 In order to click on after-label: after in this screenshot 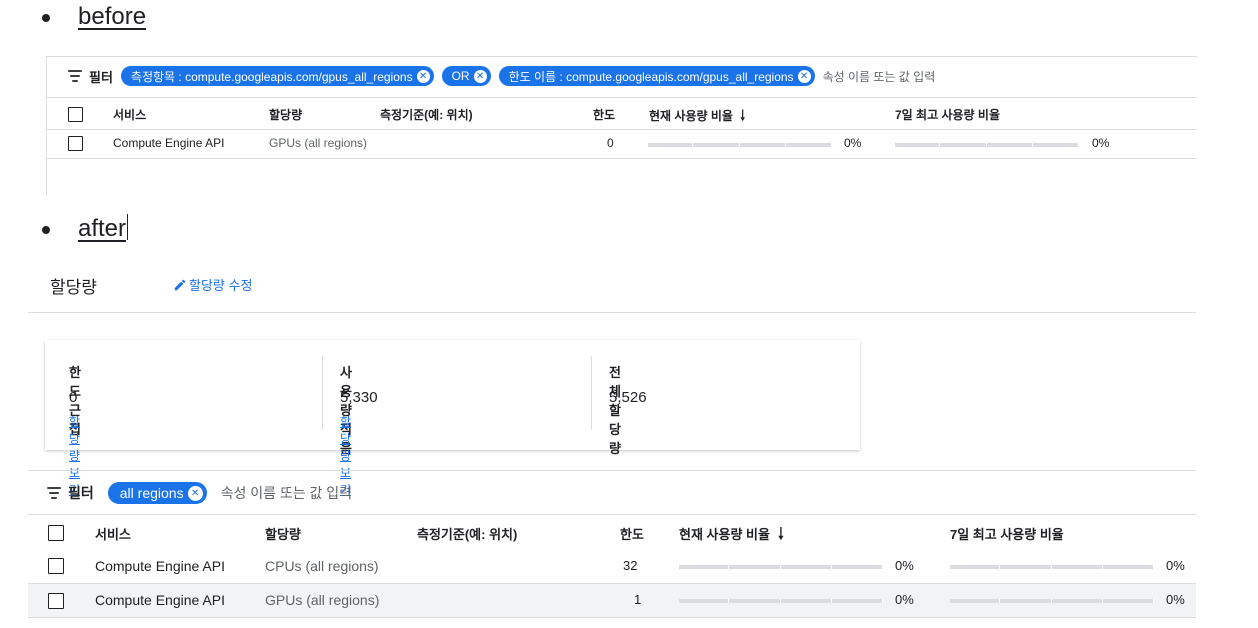, I will do `click(102, 228)`.